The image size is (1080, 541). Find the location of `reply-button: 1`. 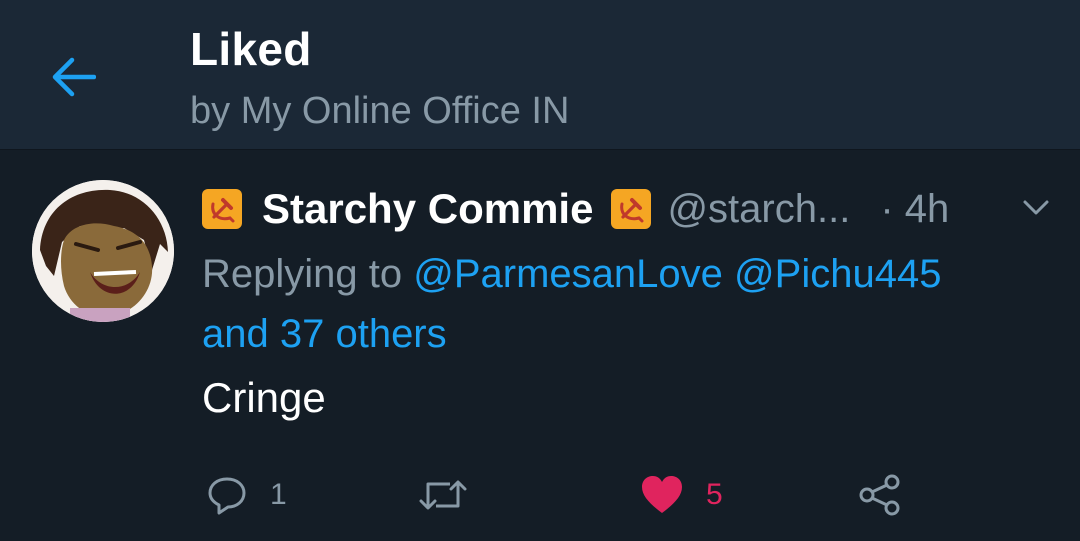

reply-button: 1 is located at coordinates (246, 495).